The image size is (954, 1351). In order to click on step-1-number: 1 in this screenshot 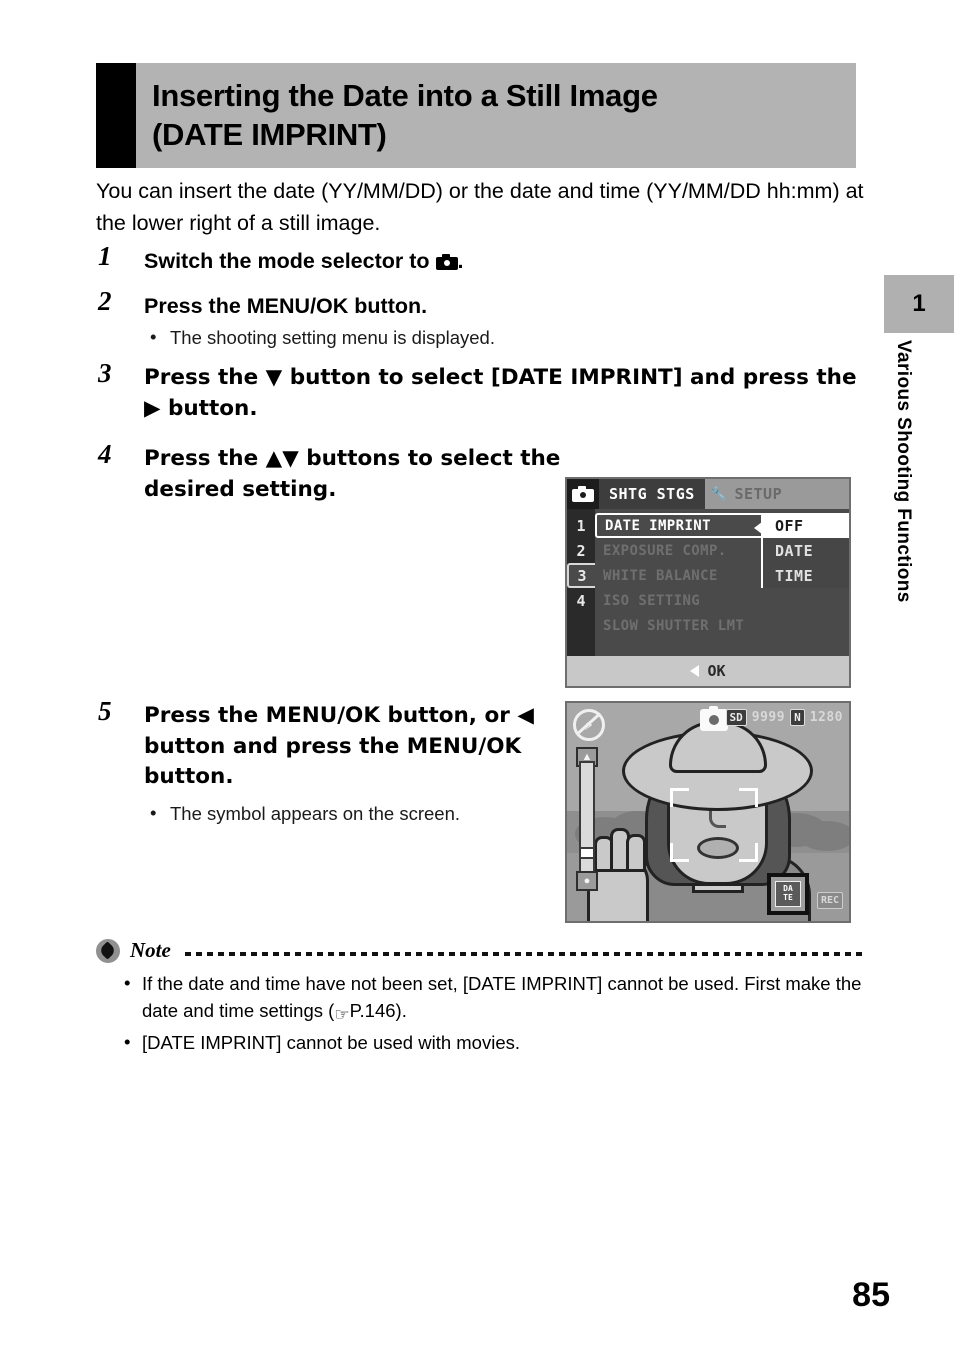, I will do `click(105, 256)`.